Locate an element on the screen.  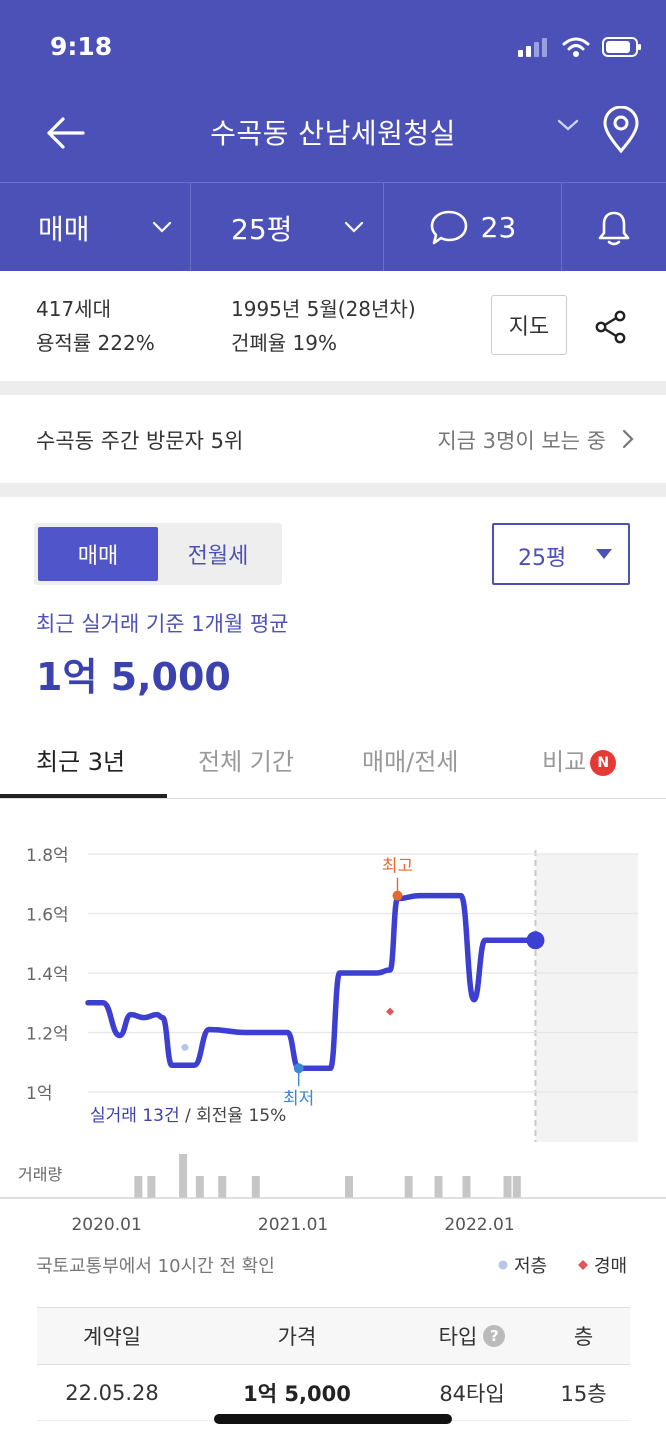
table-header: 계약일 가격 타입 ? 층 is located at coordinates (333, 1336).